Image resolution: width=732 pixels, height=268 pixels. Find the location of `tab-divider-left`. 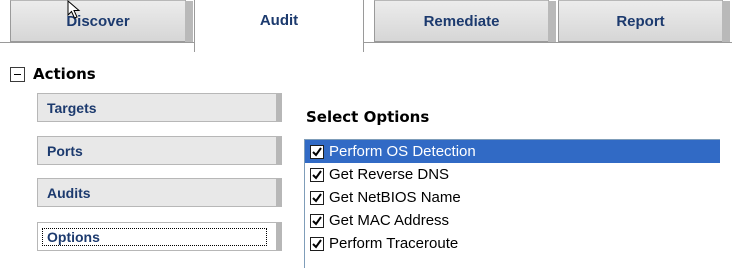

tab-divider-left is located at coordinates (97, 42).